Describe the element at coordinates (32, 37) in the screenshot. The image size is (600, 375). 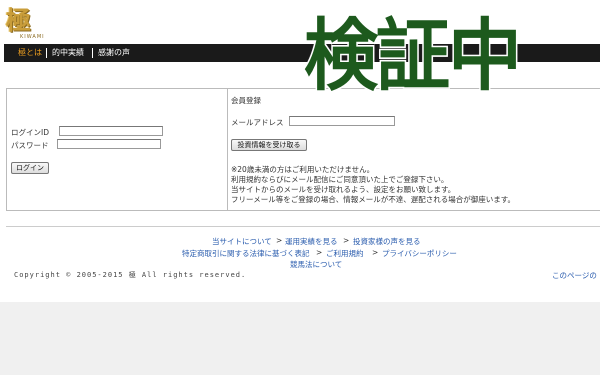
I see `logo-subtext: KIWAMI` at that location.